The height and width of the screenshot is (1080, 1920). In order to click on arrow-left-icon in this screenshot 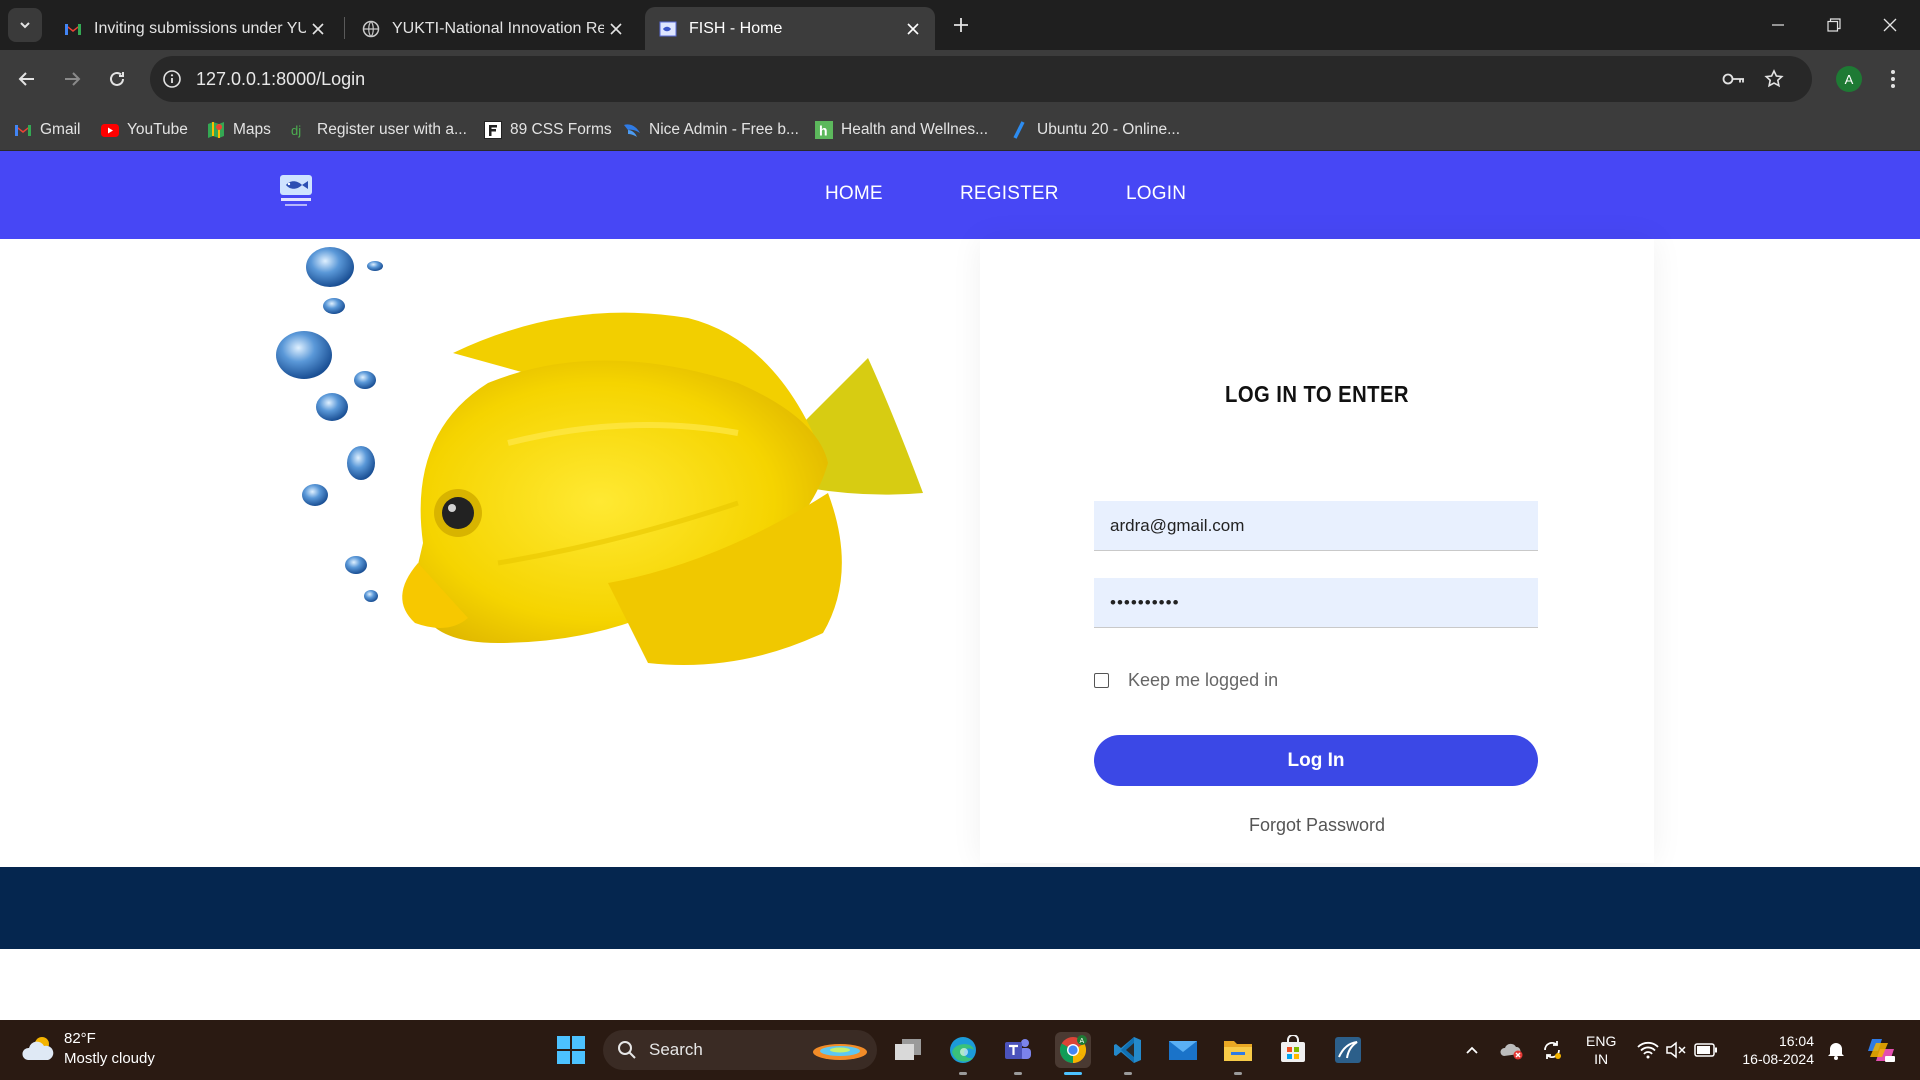, I will do `click(26, 79)`.